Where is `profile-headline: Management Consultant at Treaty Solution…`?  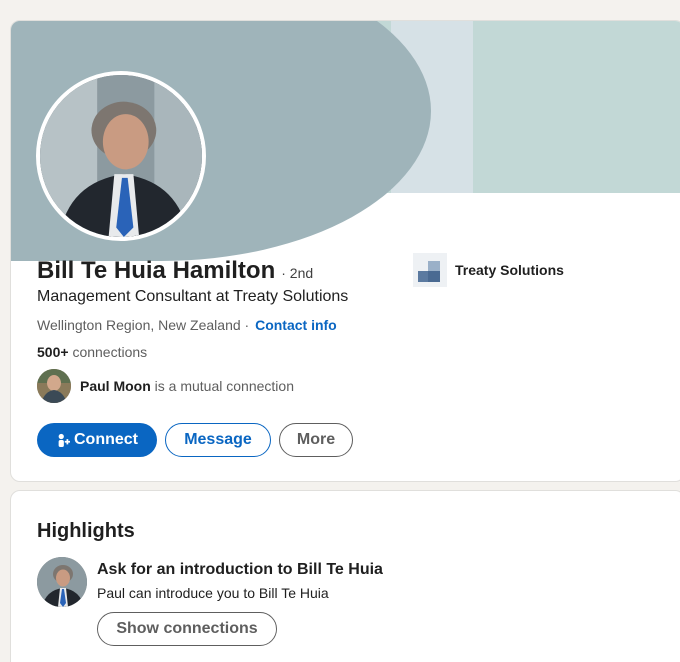
profile-headline: Management Consultant at Treaty Solution… is located at coordinates (193, 296).